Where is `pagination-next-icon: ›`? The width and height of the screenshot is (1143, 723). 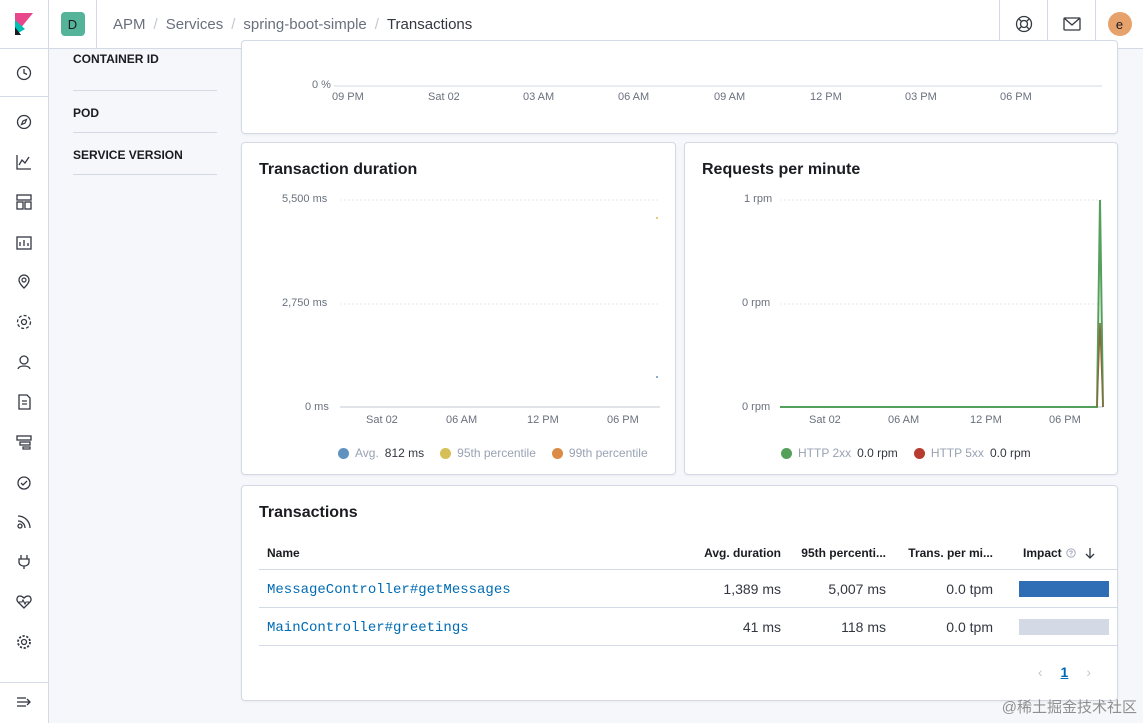 pagination-next-icon: › is located at coordinates (1088, 672).